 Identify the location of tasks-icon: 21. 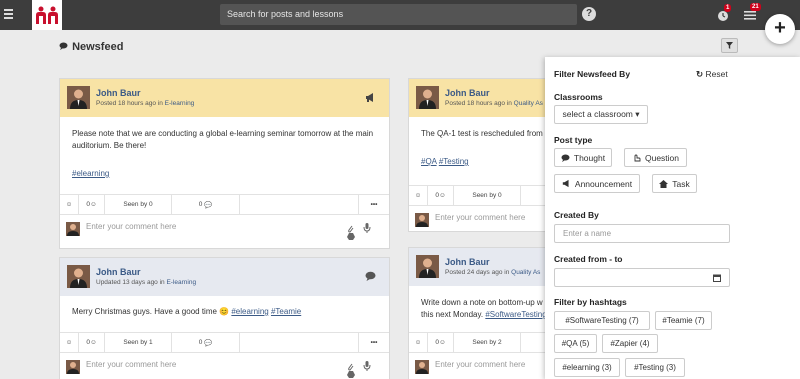
(752, 12).